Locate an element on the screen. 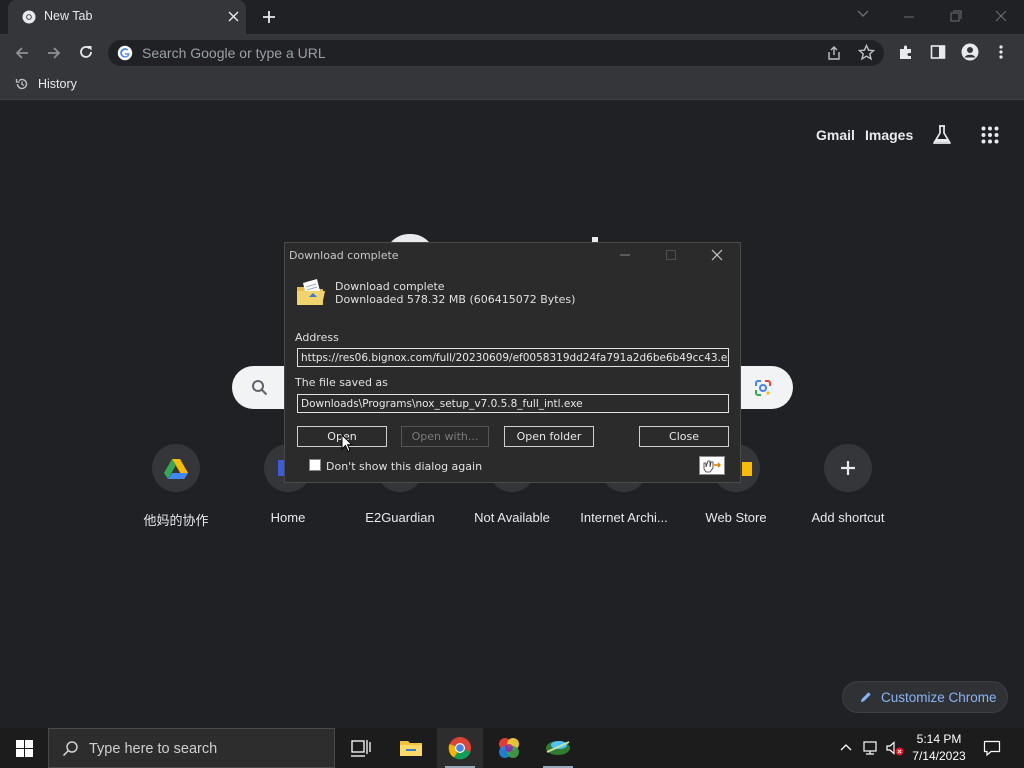 Image resolution: width=1024 pixels, height=768 pixels. labs-flask-icon is located at coordinates (942, 135).